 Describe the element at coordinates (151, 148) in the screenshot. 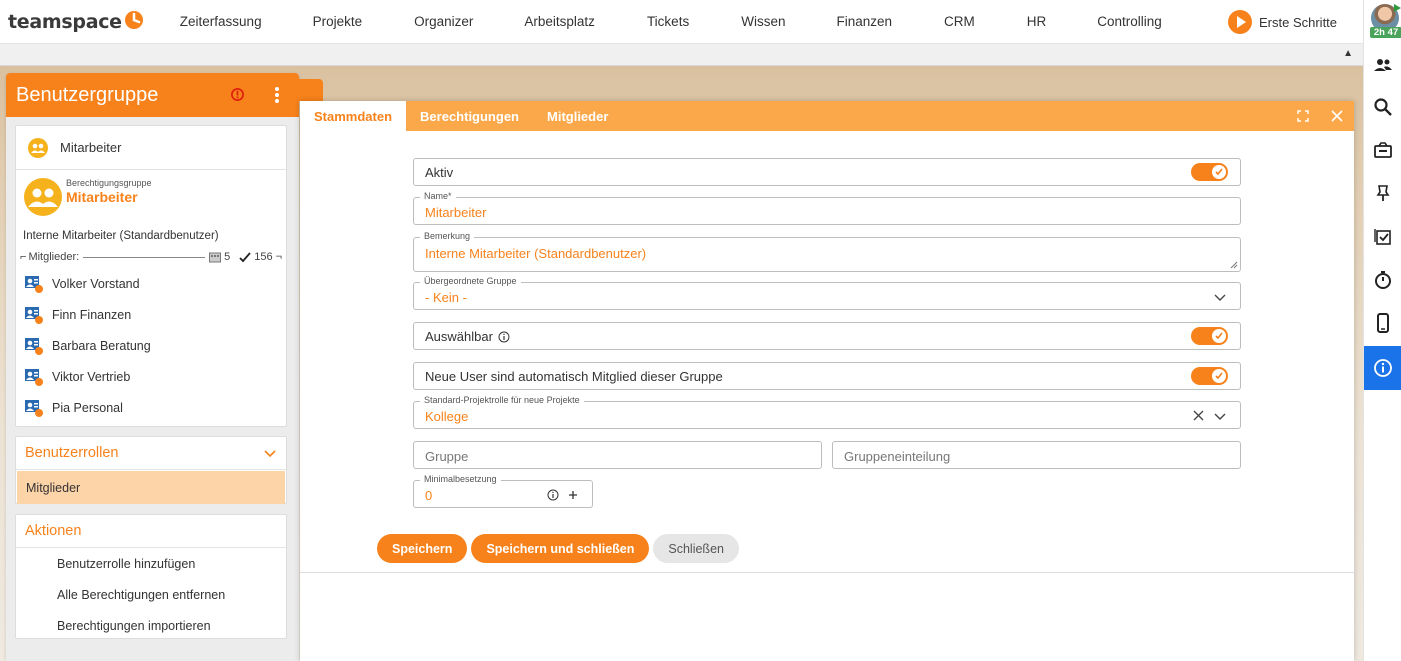

I see `group-title-row: Mitarbeiter` at that location.